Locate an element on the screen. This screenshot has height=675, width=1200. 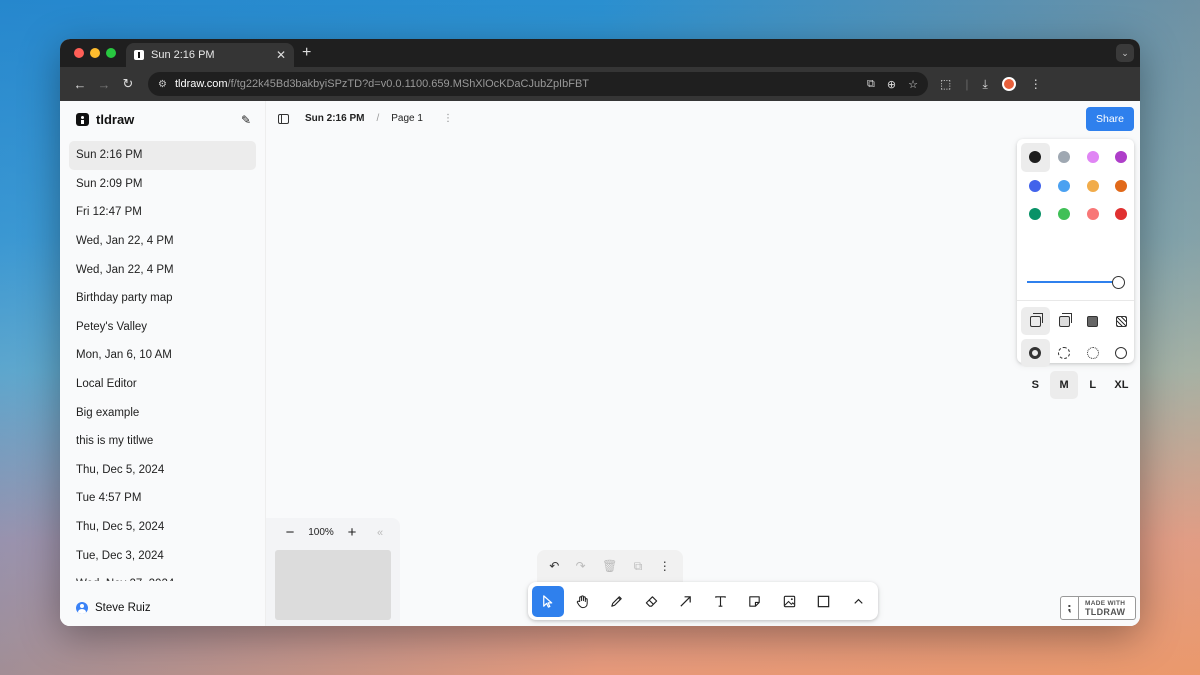
sidebar-file-item: Sun 2:16 PM is located at coordinates (162, 155).